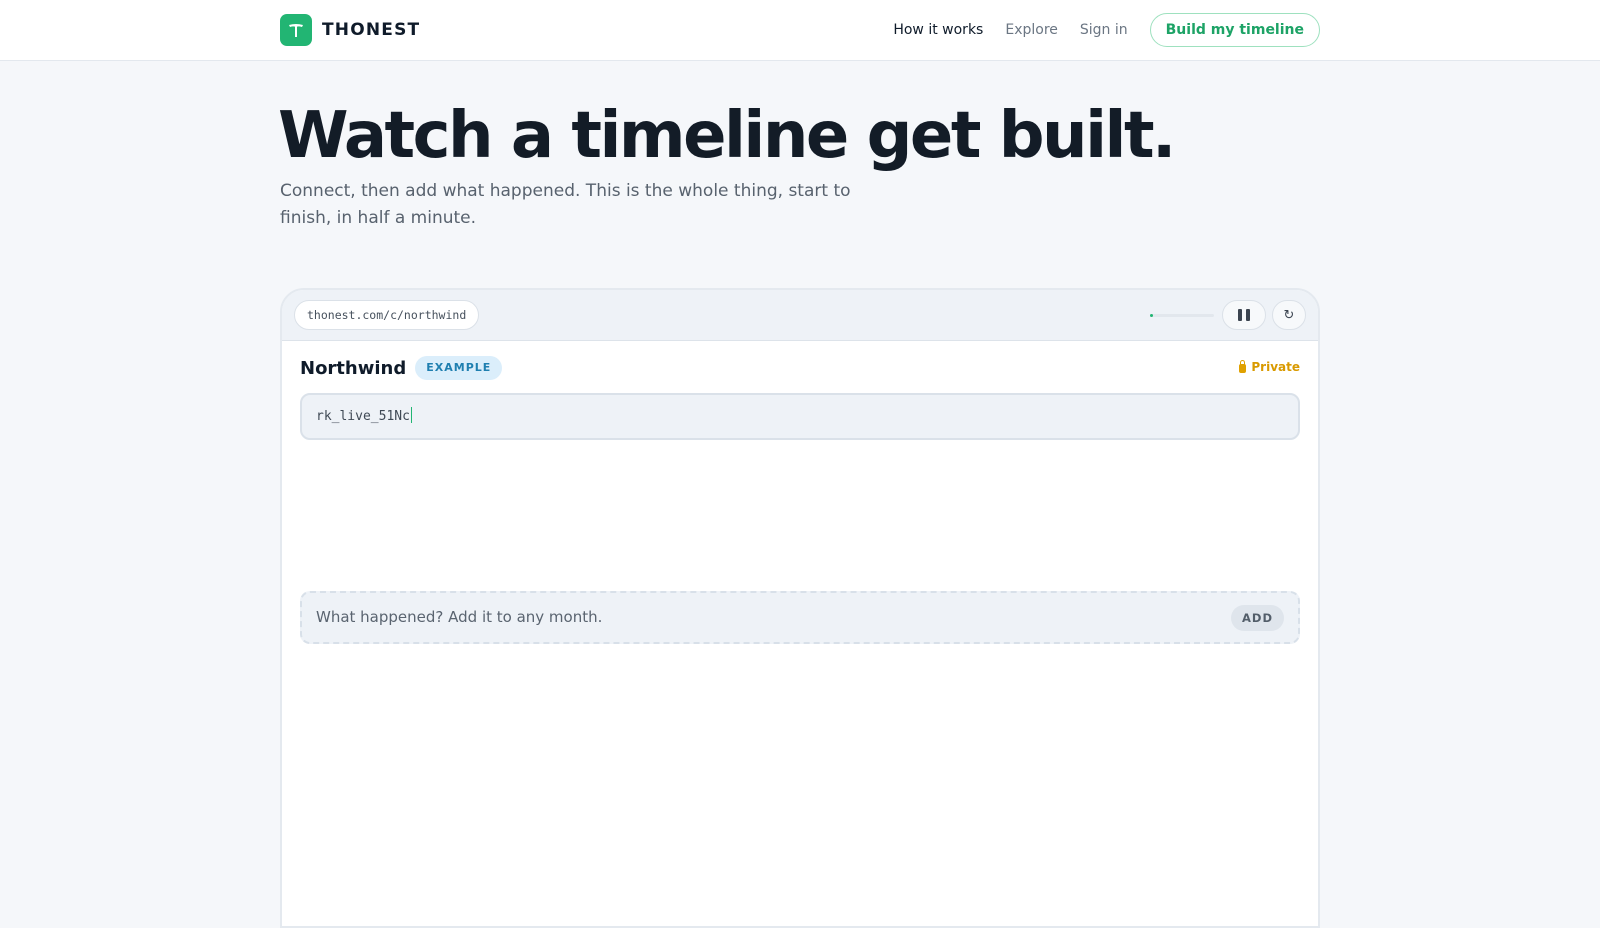 This screenshot has width=1600, height=928. What do you see at coordinates (363, 416) in the screenshot?
I see `api-key-value: rk_live_51Nc` at bounding box center [363, 416].